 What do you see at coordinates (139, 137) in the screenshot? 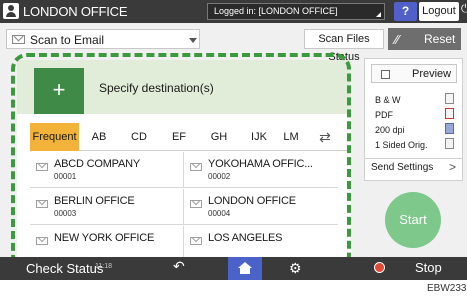
I see `tab-cd: CD` at bounding box center [139, 137].